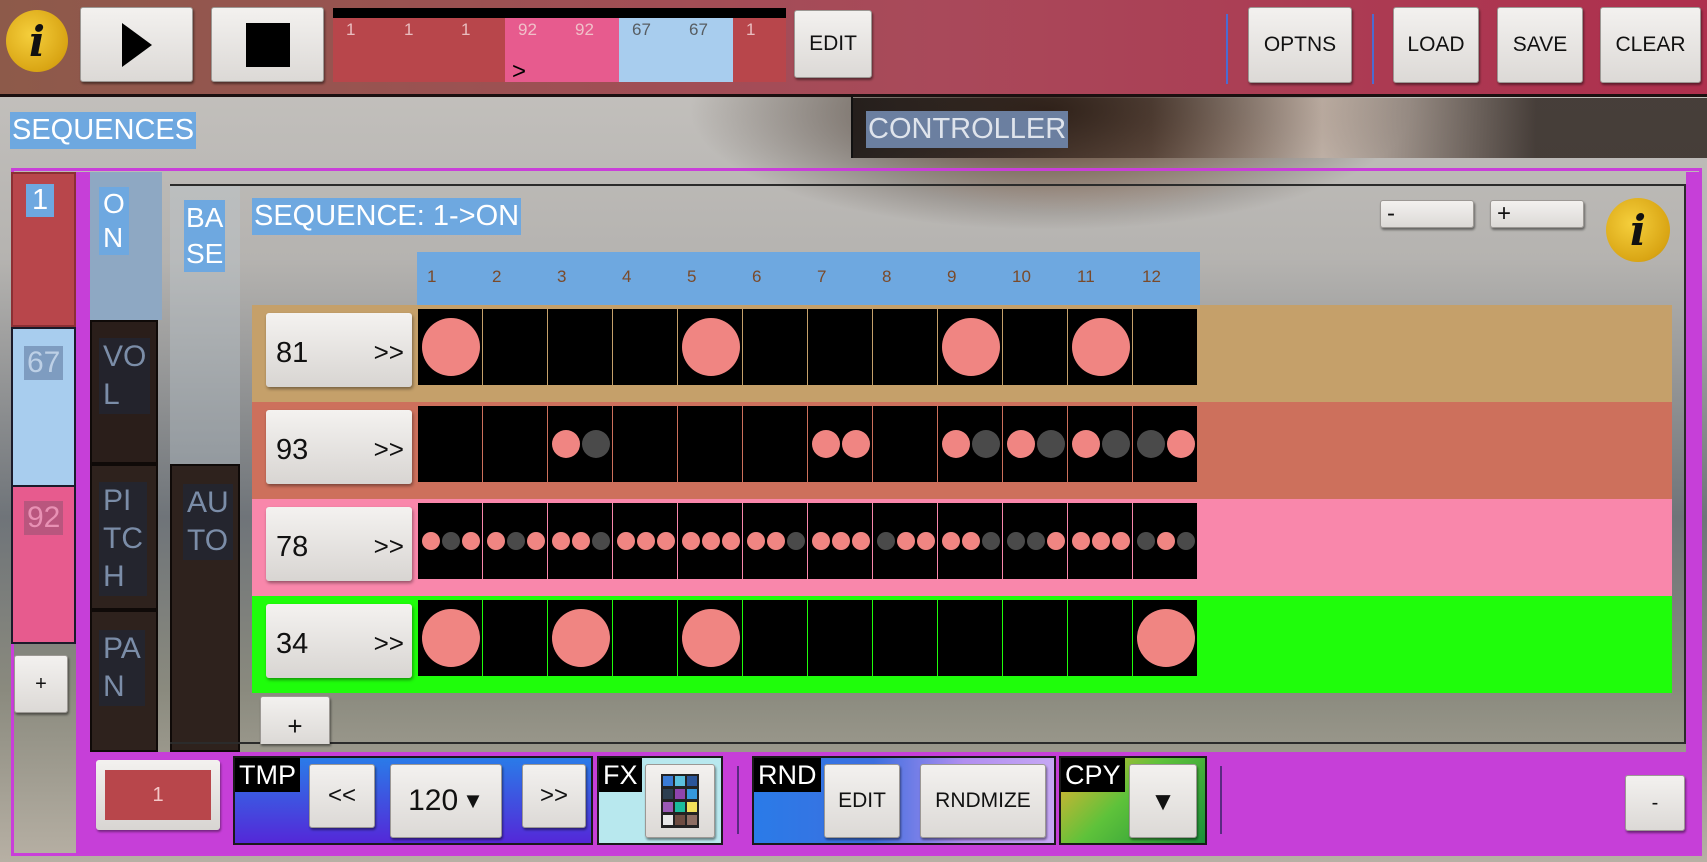 This screenshot has width=1707, height=862. Describe the element at coordinates (1427, 214) in the screenshot. I see `zoom-out-button: -` at that location.